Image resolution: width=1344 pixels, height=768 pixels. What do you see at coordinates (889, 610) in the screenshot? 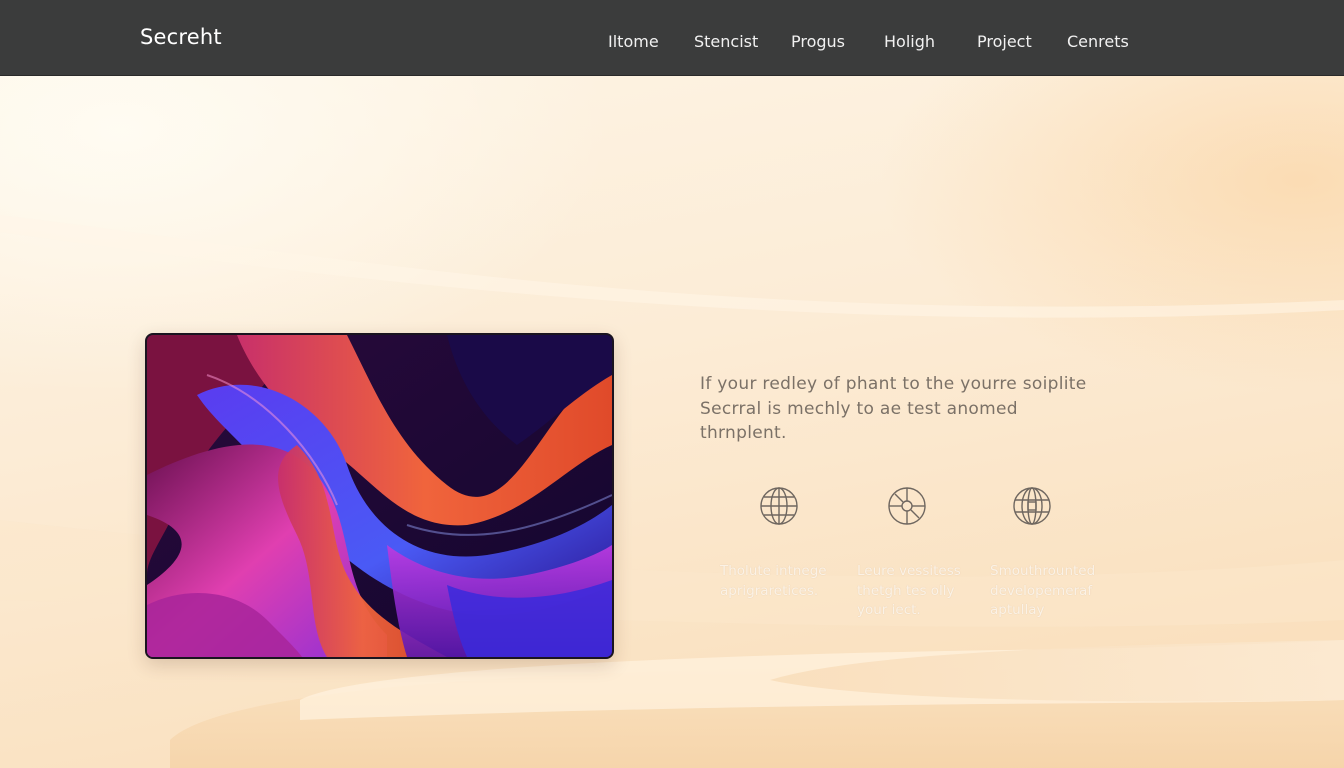
I see `feature-line: your iect.` at bounding box center [889, 610].